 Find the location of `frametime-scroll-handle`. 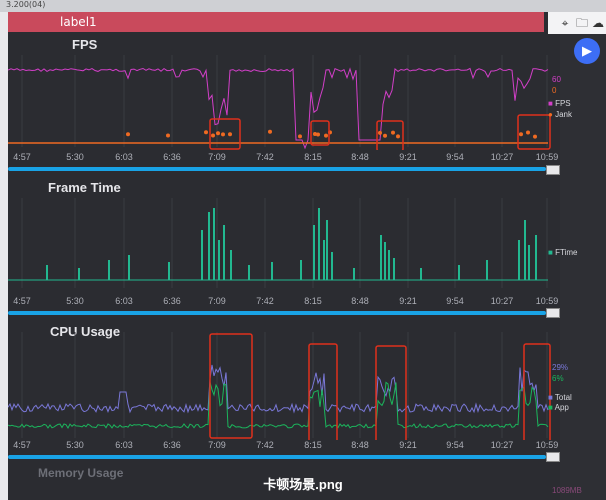

frametime-scroll-handle is located at coordinates (553, 313).